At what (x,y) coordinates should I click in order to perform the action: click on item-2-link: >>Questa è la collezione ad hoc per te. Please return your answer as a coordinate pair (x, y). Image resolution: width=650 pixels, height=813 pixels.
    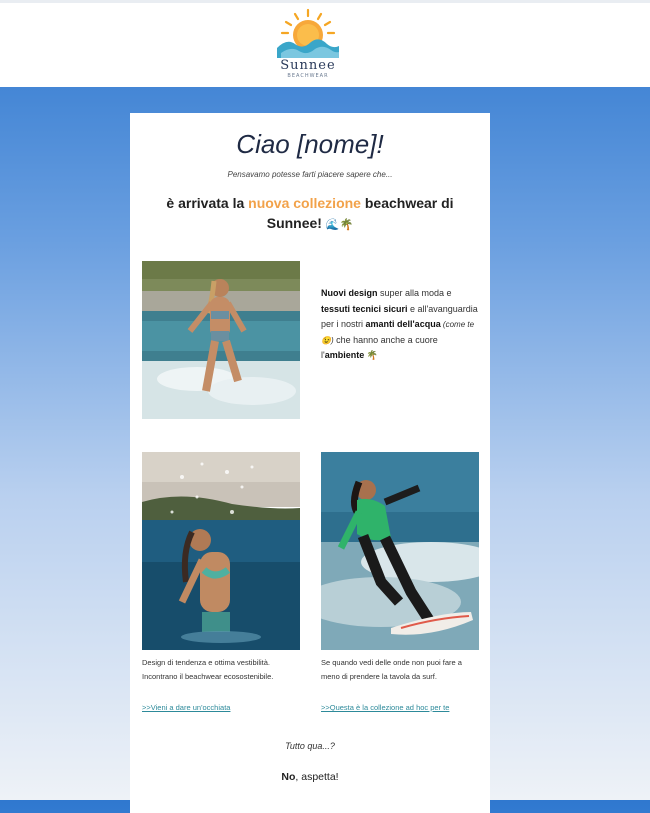
    Looking at the image, I should click on (385, 707).